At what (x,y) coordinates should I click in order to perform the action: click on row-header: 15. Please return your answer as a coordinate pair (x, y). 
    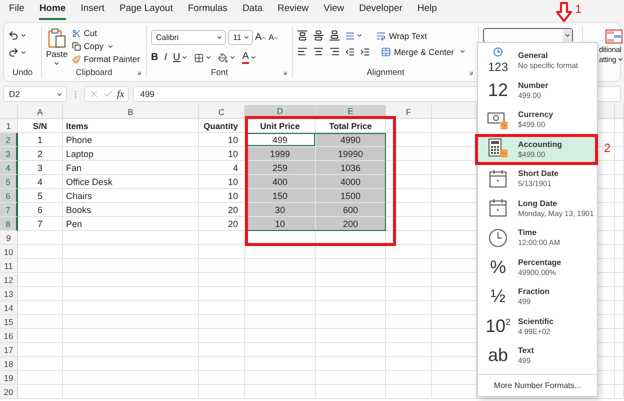
    Looking at the image, I should click on (9, 322).